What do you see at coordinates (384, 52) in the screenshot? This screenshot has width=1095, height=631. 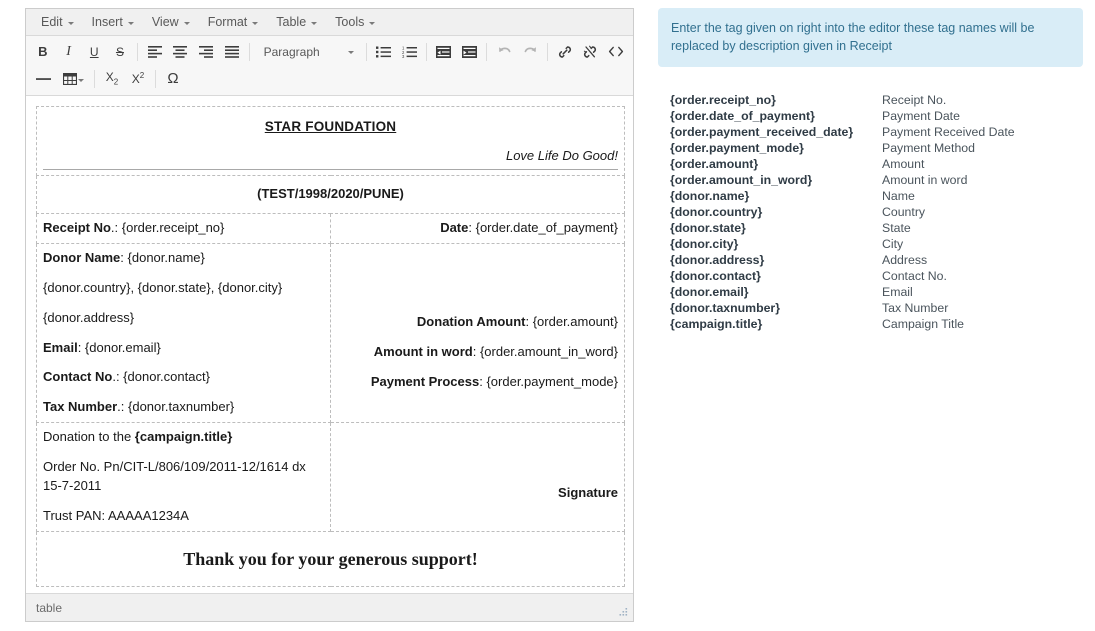 I see `bullet-list-button` at bounding box center [384, 52].